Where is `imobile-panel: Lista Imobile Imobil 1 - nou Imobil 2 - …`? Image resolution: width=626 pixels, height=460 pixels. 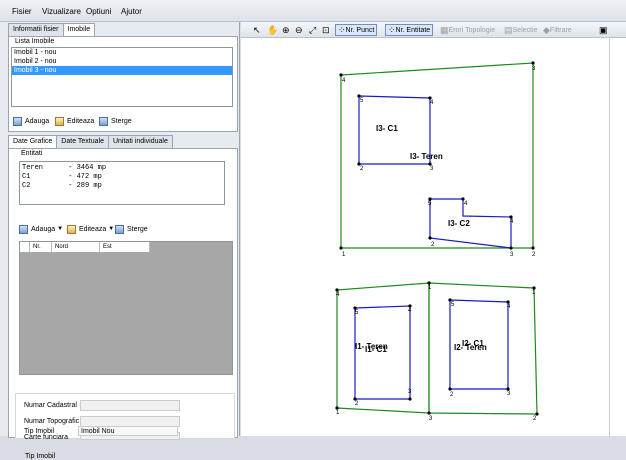 imobile-panel: Lista Imobile Imobil 1 - nou Imobil 2 - … is located at coordinates (123, 84).